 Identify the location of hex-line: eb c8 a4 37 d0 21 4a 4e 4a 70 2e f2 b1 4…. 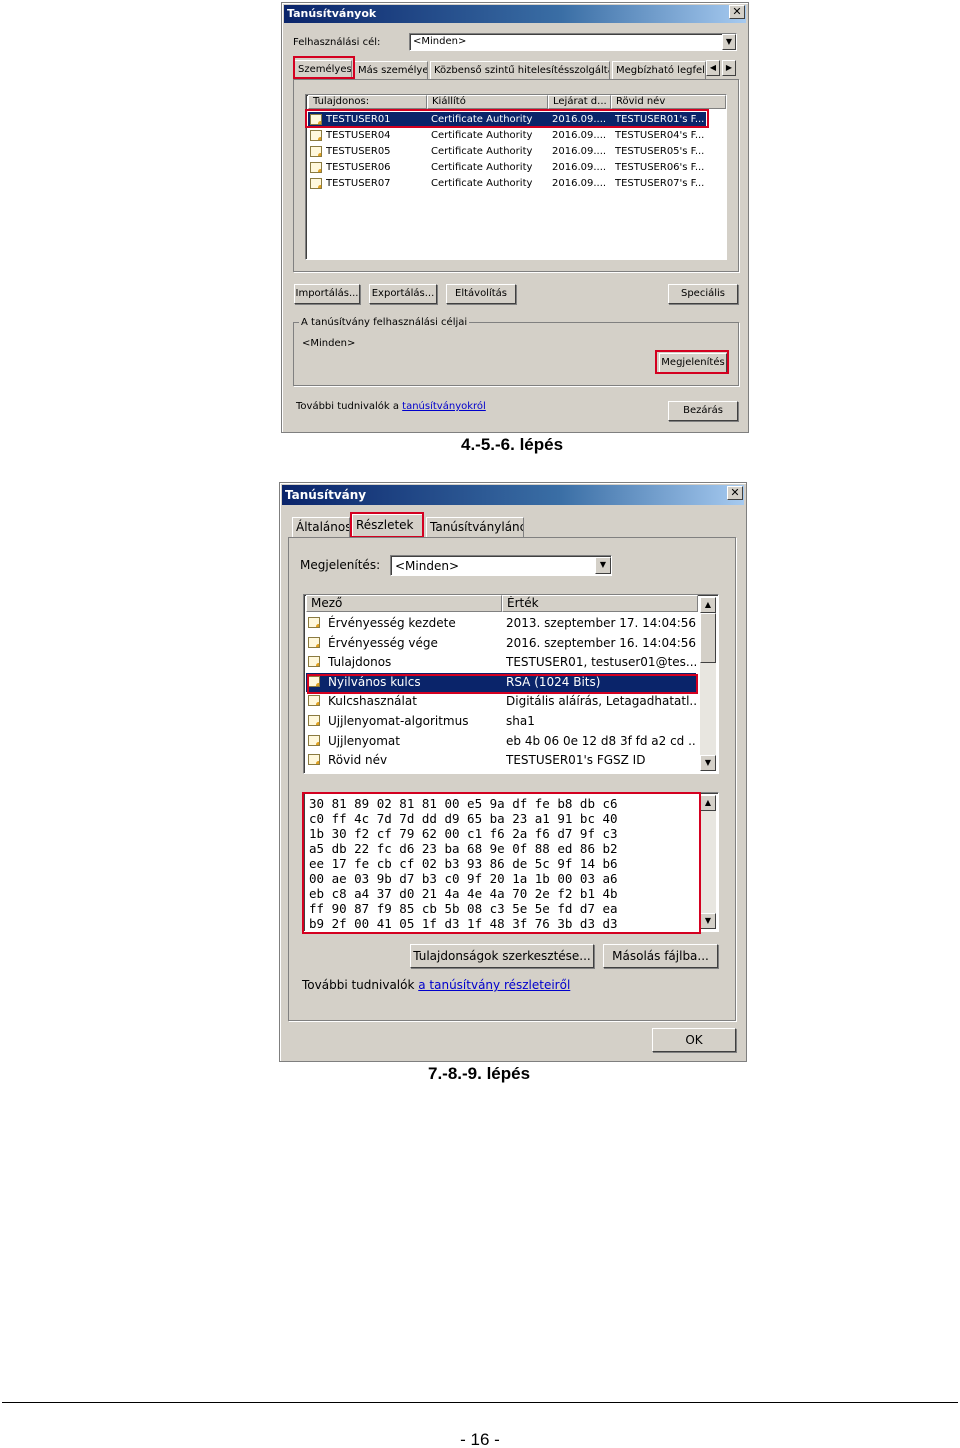
(463, 893).